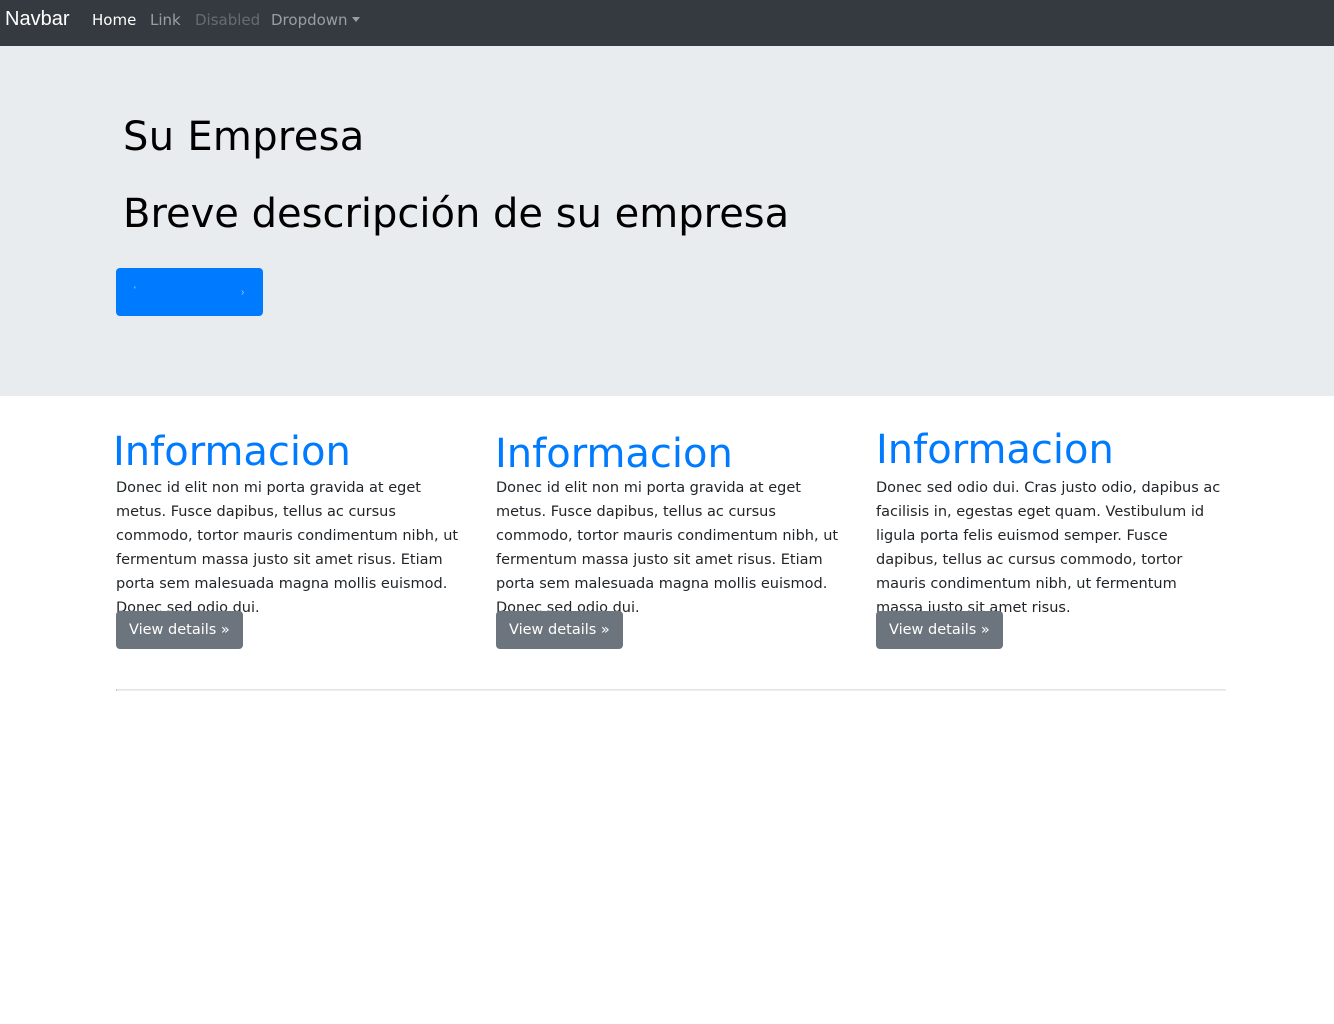 The width and height of the screenshot is (1334, 1024). I want to click on jumbotron-primary-button: ' ›, so click(189, 292).